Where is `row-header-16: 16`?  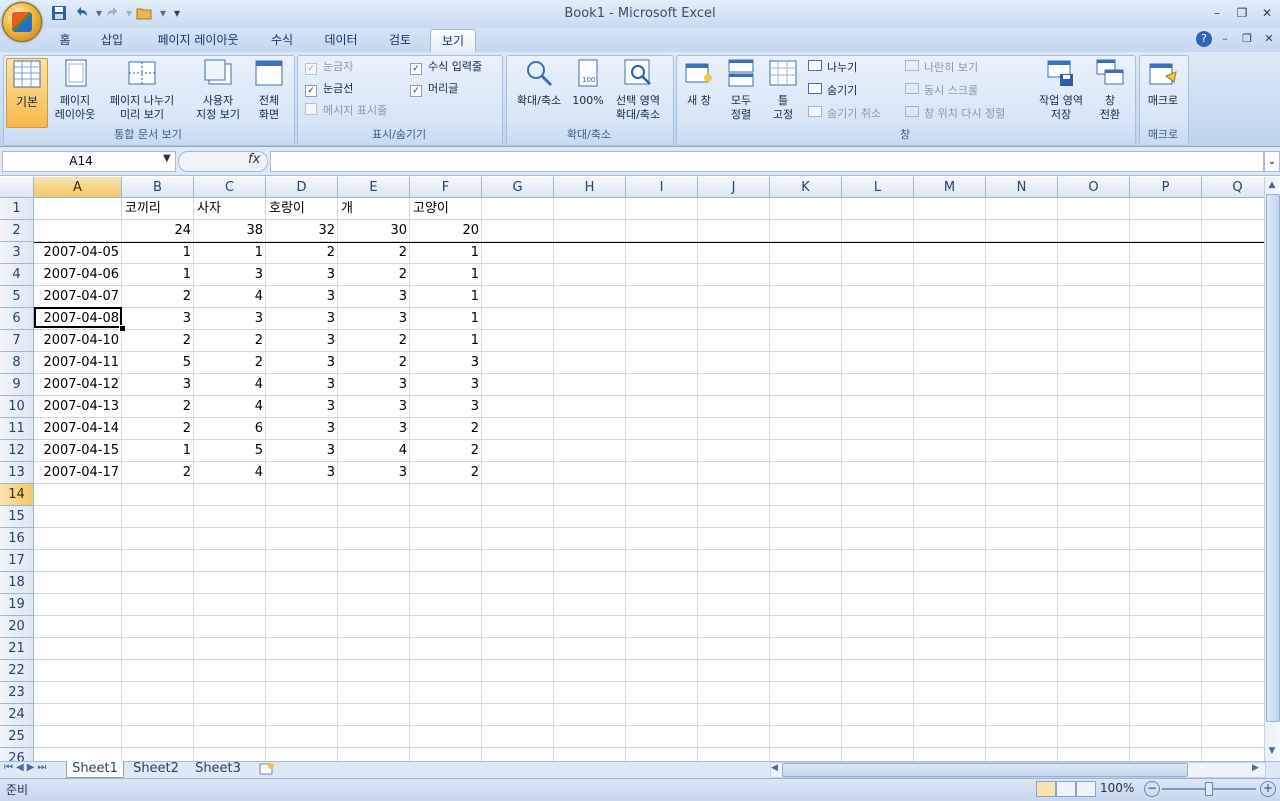 row-header-16: 16 is located at coordinates (17, 539).